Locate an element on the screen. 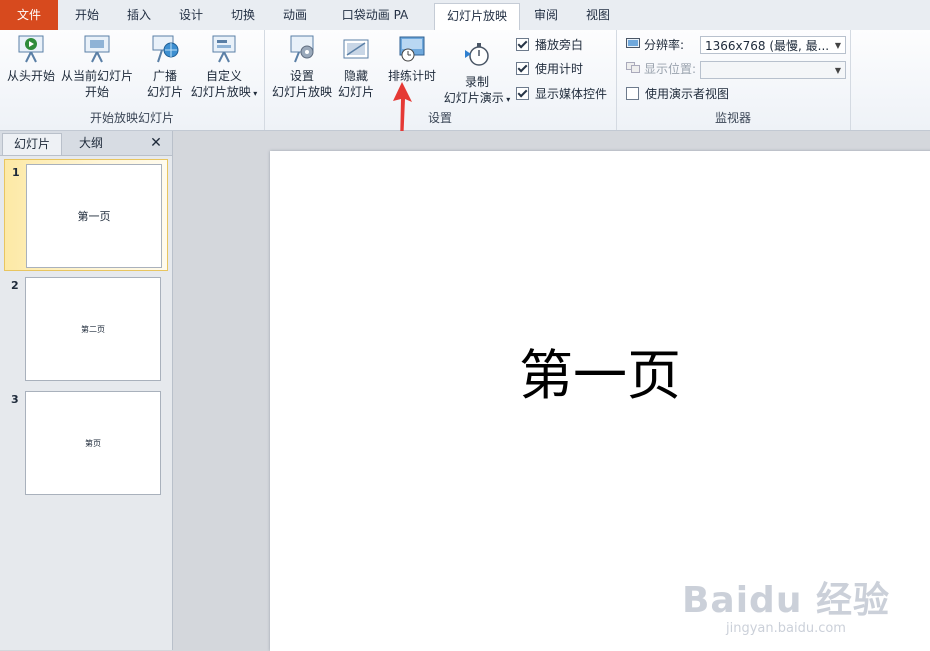 Image resolution: width=930 pixels, height=651 pixels. hide-slide-icon is located at coordinates (356, 49).